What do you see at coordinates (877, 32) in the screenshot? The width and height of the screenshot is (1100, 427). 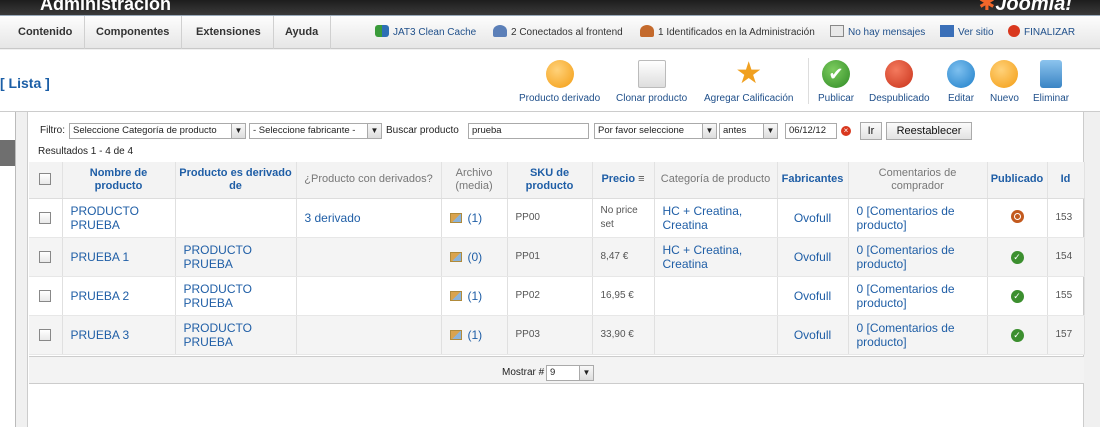 I see `status-messages: No hay mensajes` at bounding box center [877, 32].